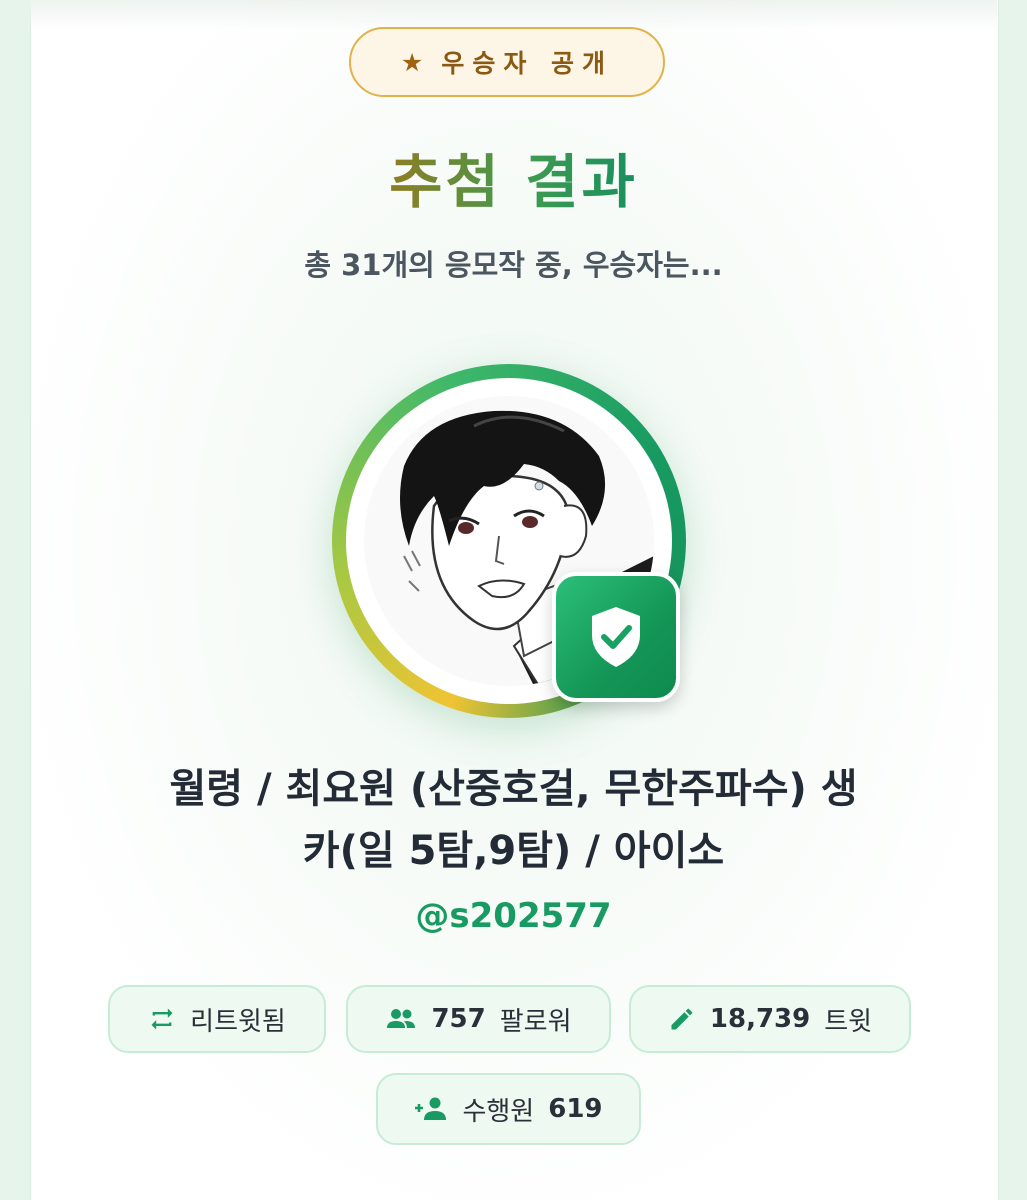  I want to click on tweets-stat: 18,739 트윗, so click(770, 1019).